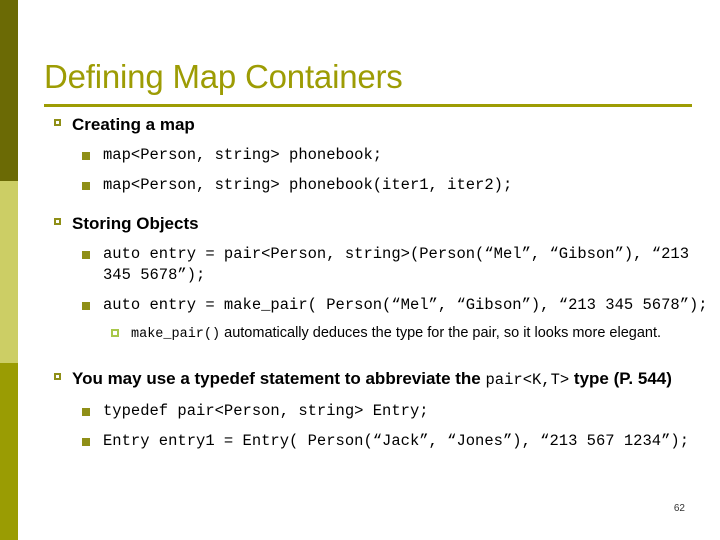 Image resolution: width=720 pixels, height=540 pixels. Describe the element at coordinates (266, 411) in the screenshot. I see `list-item-label: typedef pair<Person, string> Entry;` at that location.